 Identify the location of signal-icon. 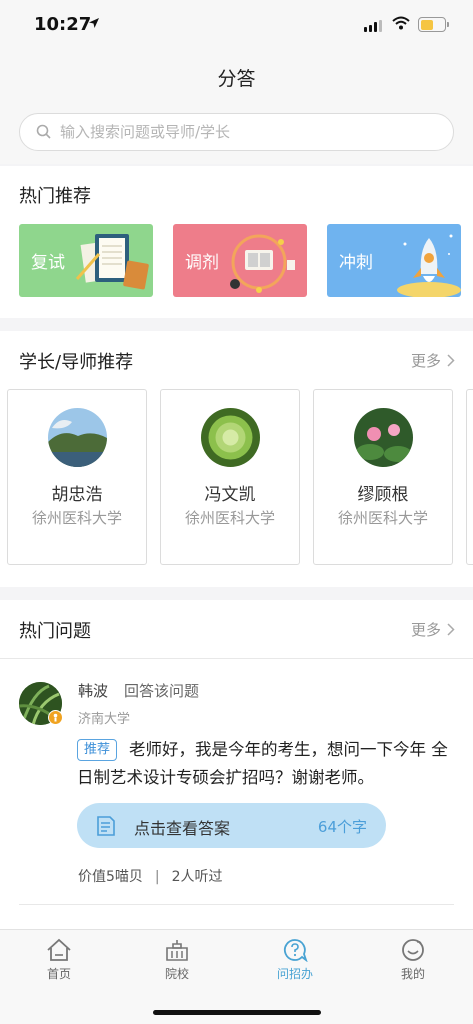
(373, 26).